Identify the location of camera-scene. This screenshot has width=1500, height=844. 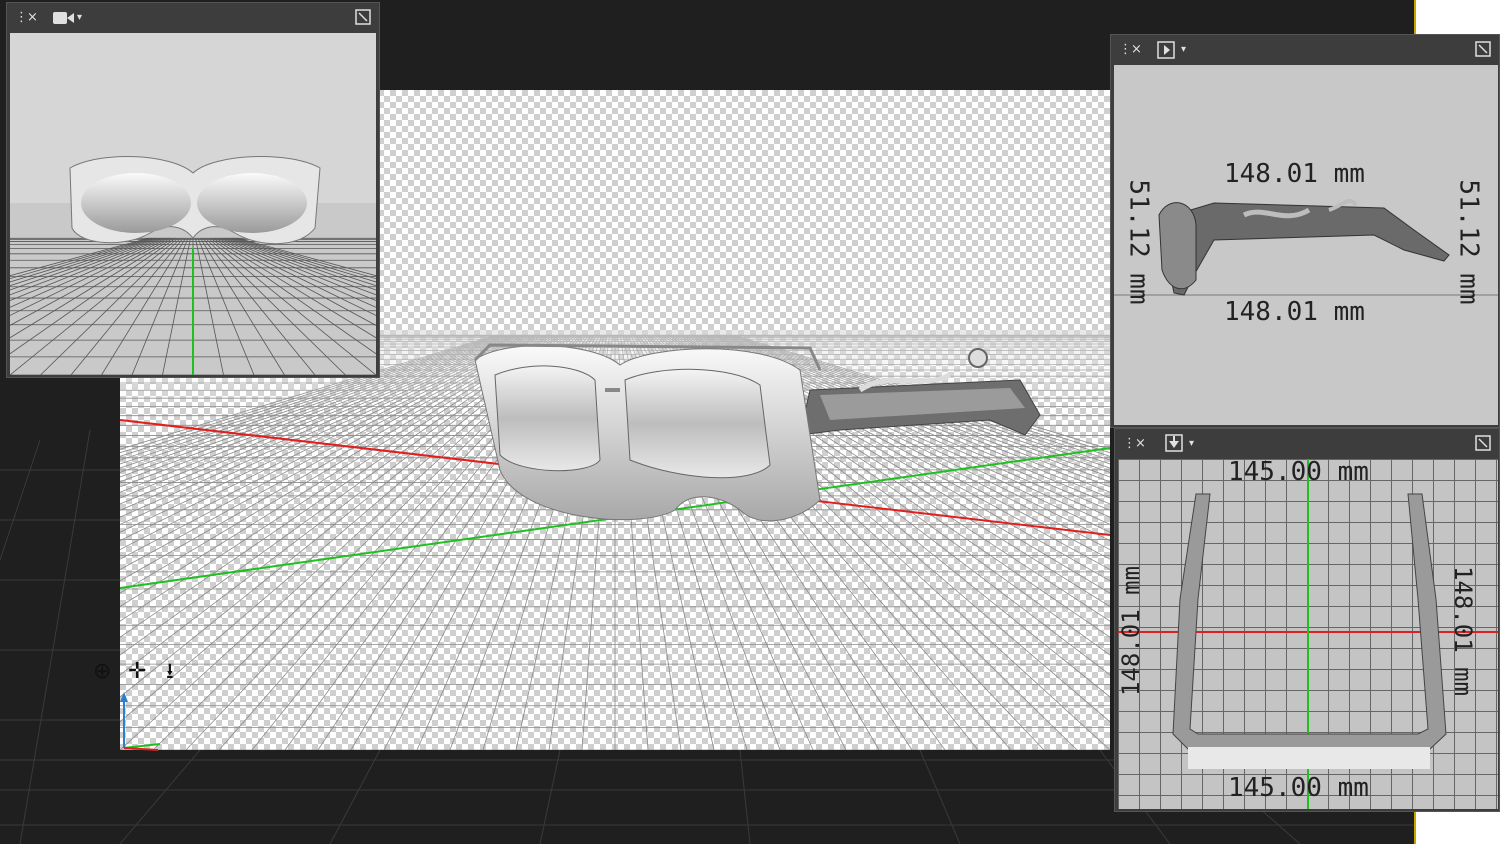
(193, 204).